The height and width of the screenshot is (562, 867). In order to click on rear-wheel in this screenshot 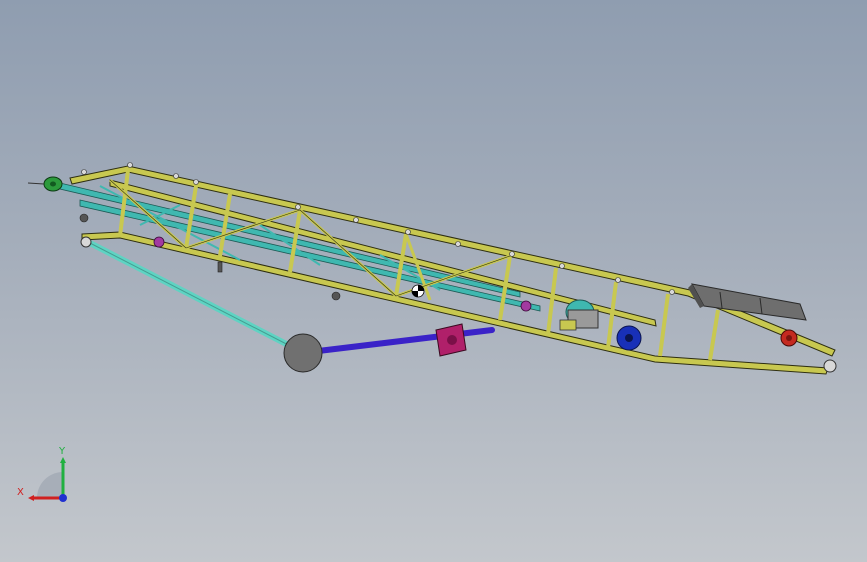, I will do `click(830, 366)`.